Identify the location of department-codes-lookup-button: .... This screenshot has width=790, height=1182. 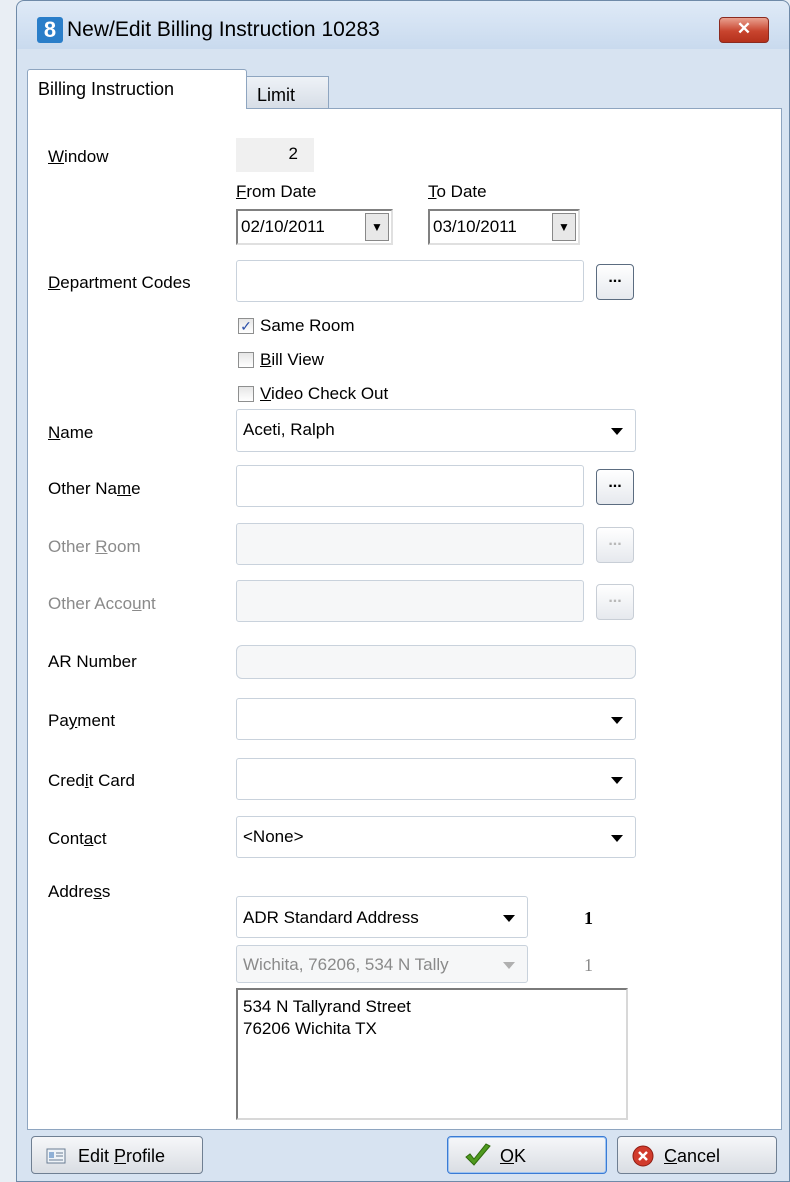
(615, 282).